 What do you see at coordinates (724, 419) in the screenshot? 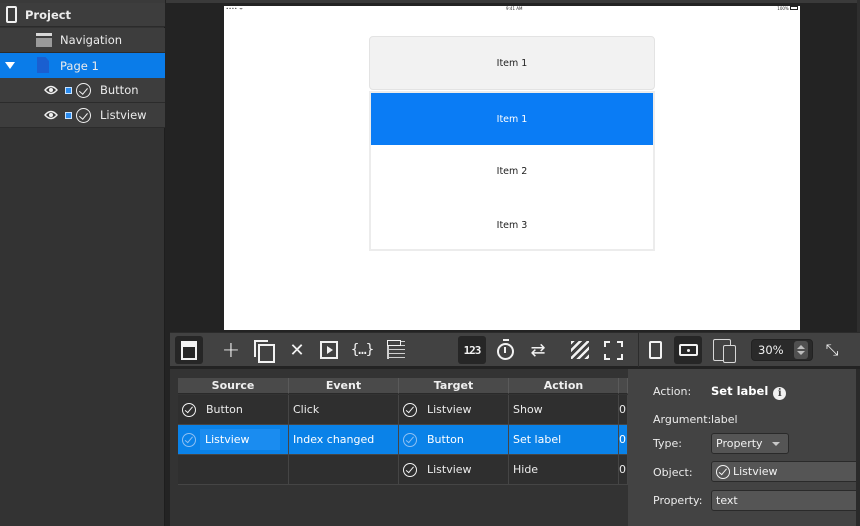
I see `argument-value: label` at bounding box center [724, 419].